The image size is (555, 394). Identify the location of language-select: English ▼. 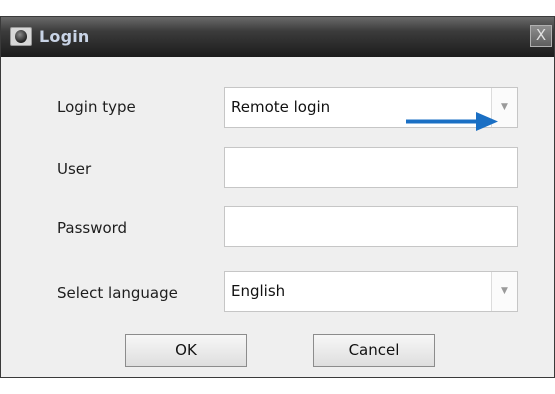
(371, 291).